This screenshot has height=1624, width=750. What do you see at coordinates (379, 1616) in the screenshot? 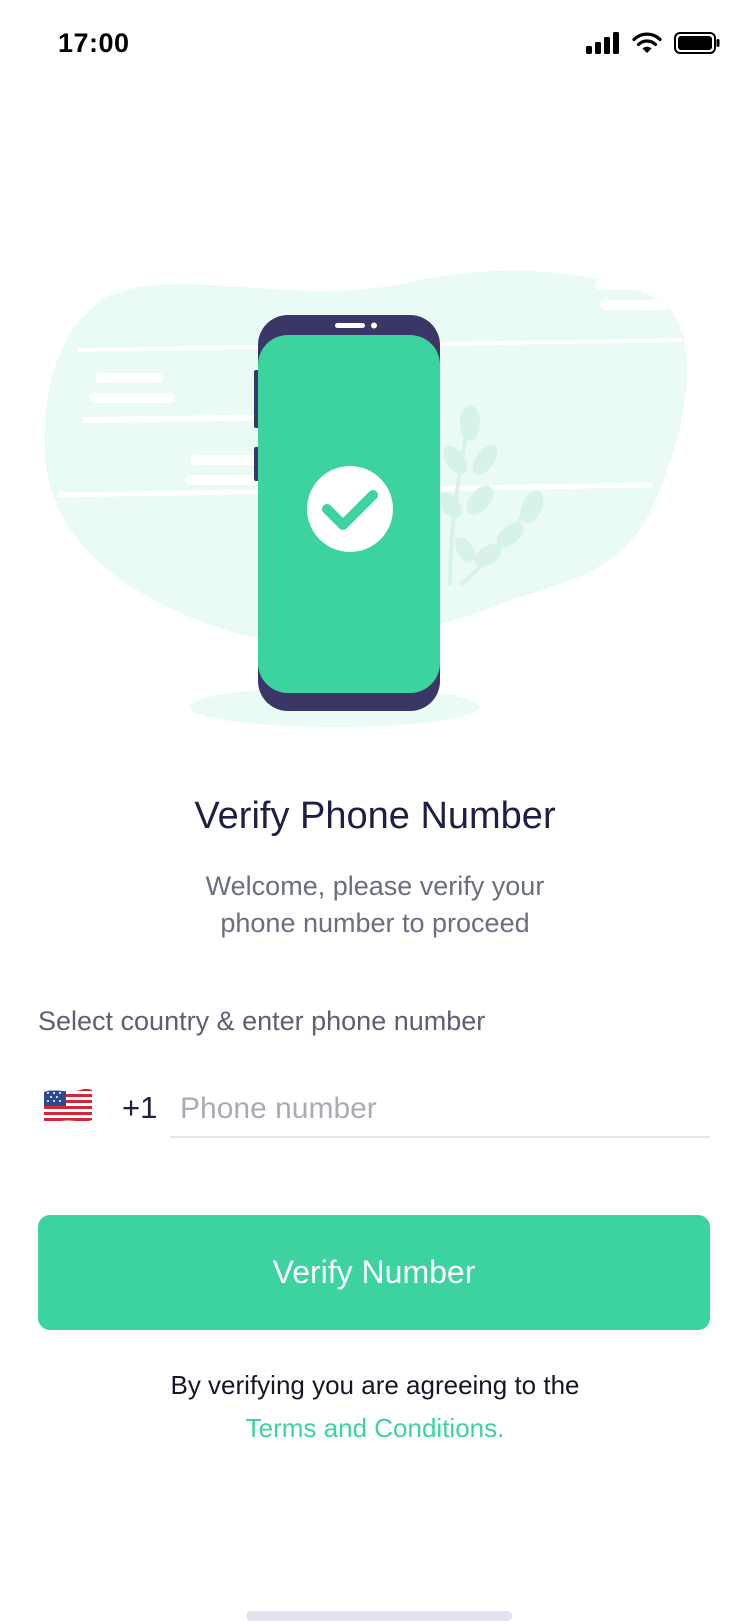
I see `home-indicator` at bounding box center [379, 1616].